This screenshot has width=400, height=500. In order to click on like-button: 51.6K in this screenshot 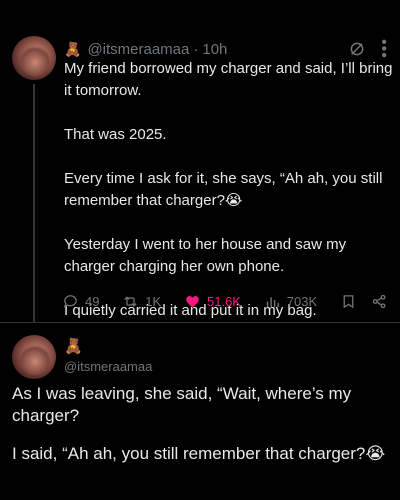, I will do `click(212, 301)`.